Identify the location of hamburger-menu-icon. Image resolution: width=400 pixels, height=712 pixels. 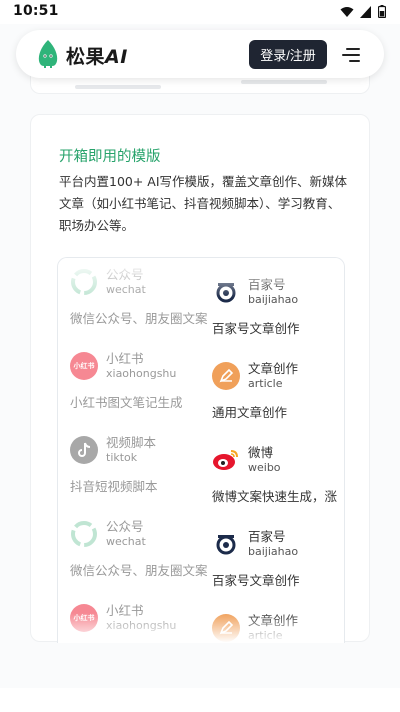
(351, 55).